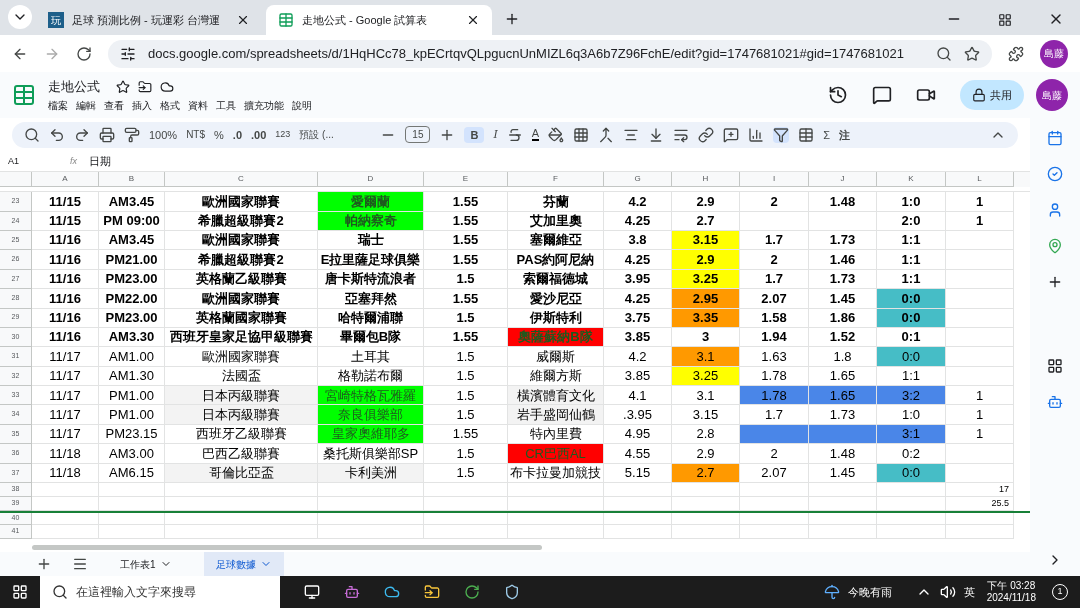 This screenshot has width=1080, height=608. I want to click on strikethrough-icon, so click(514, 134).